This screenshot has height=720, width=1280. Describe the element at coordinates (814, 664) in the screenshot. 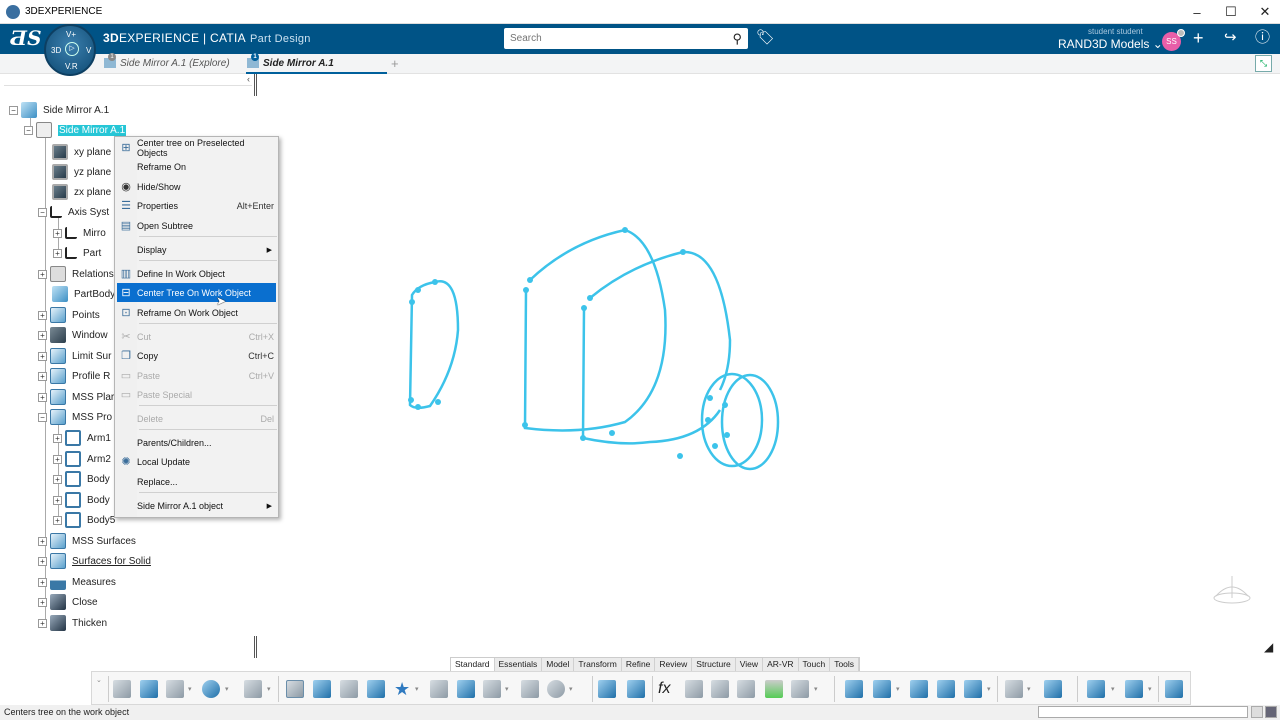

I see `action-tab-touch: Touch` at that location.